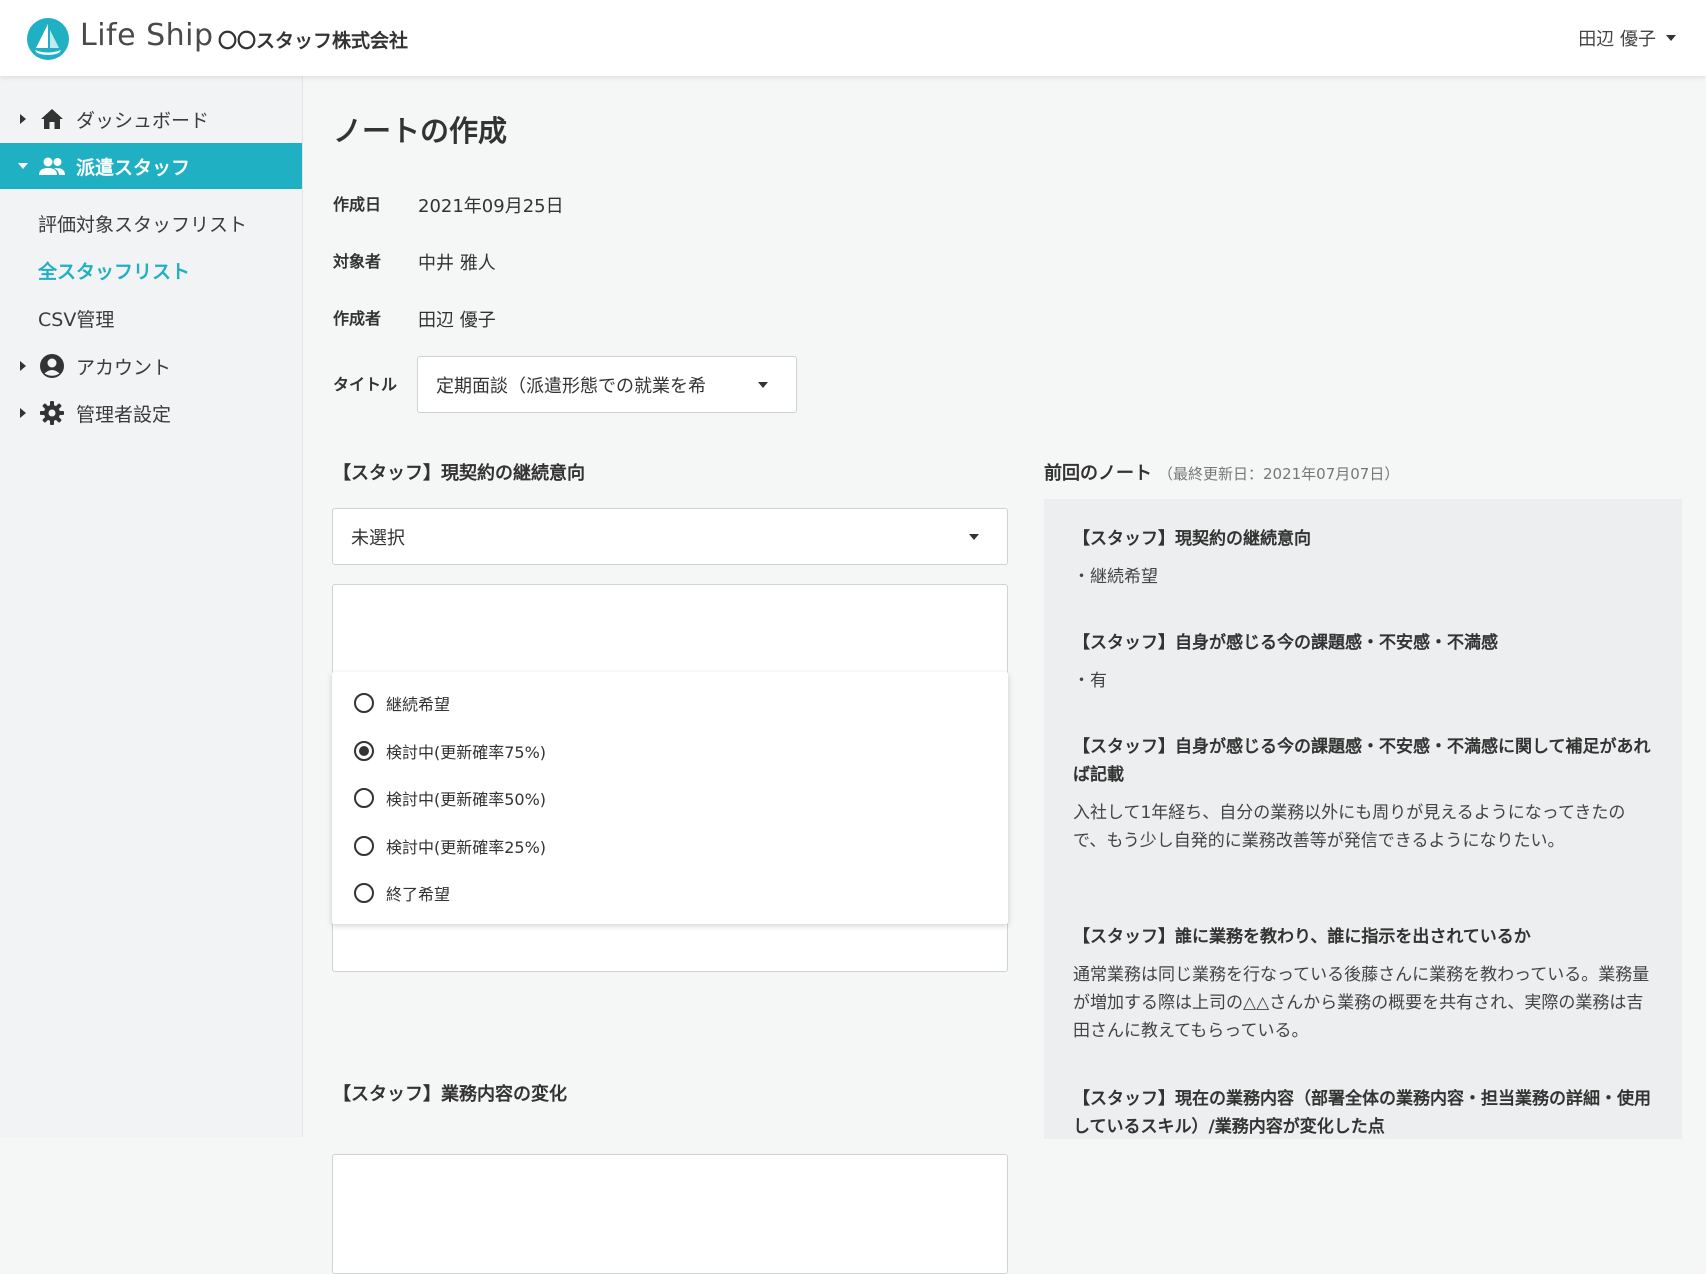 This screenshot has width=1706, height=1274. I want to click on people-icon, so click(52, 166).